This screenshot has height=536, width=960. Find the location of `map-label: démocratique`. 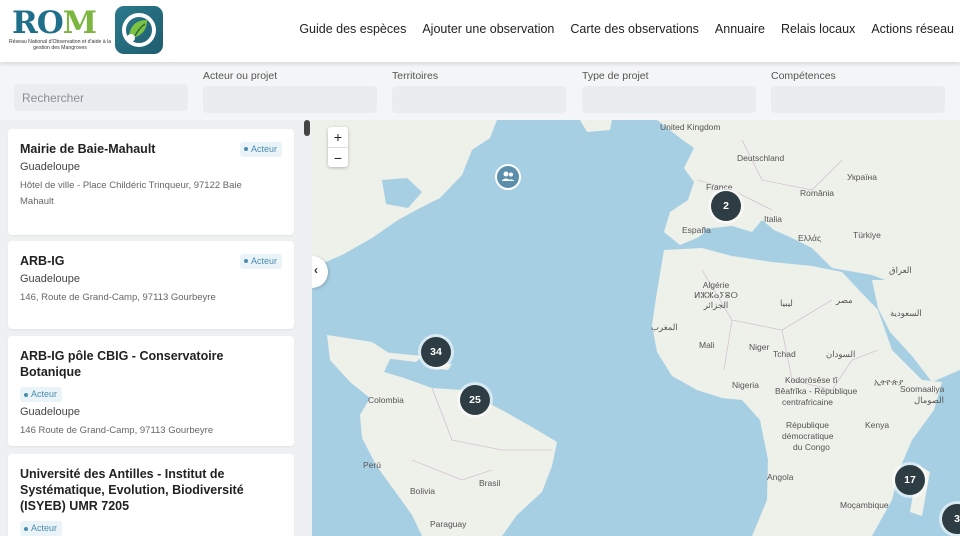

map-label: démocratique is located at coordinates (808, 436).